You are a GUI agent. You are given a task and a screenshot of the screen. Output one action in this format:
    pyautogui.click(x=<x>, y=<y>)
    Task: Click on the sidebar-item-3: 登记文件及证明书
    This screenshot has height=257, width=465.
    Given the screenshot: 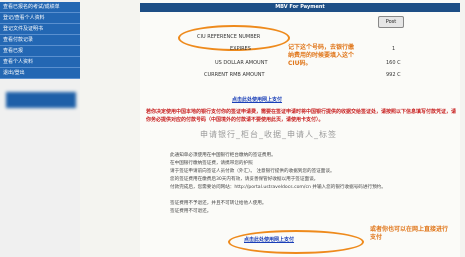 What is the action you would take?
    pyautogui.click(x=40, y=29)
    